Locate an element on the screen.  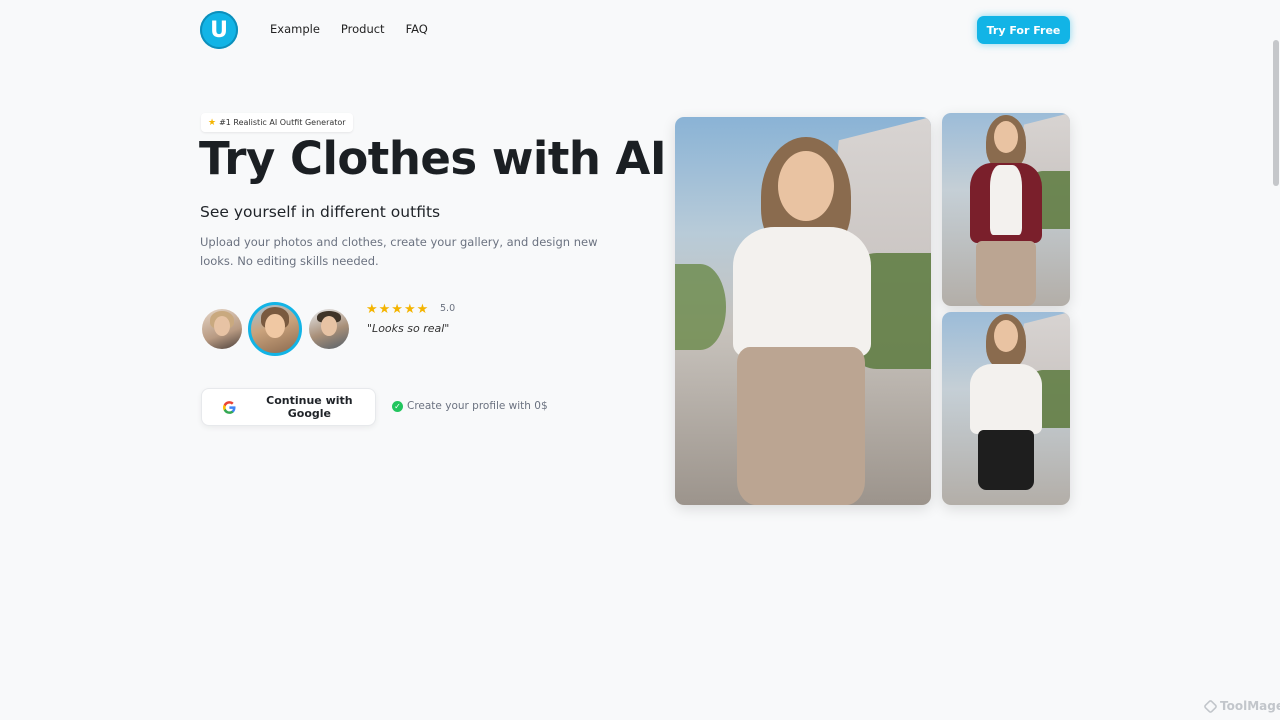
hero-badge: ★ #1 Realistic AI Outfit Generator is located at coordinates (277, 122).